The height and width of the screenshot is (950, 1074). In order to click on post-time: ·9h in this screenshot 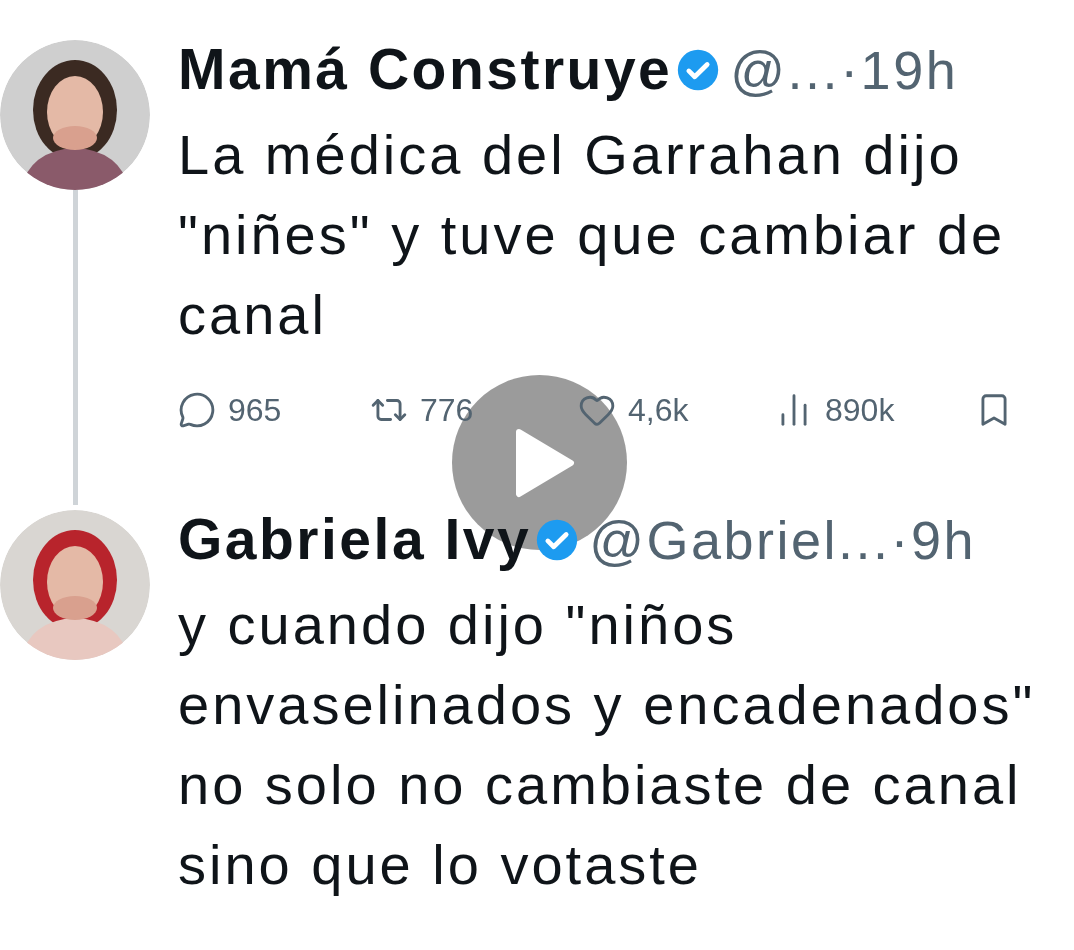, I will do `click(933, 540)`.